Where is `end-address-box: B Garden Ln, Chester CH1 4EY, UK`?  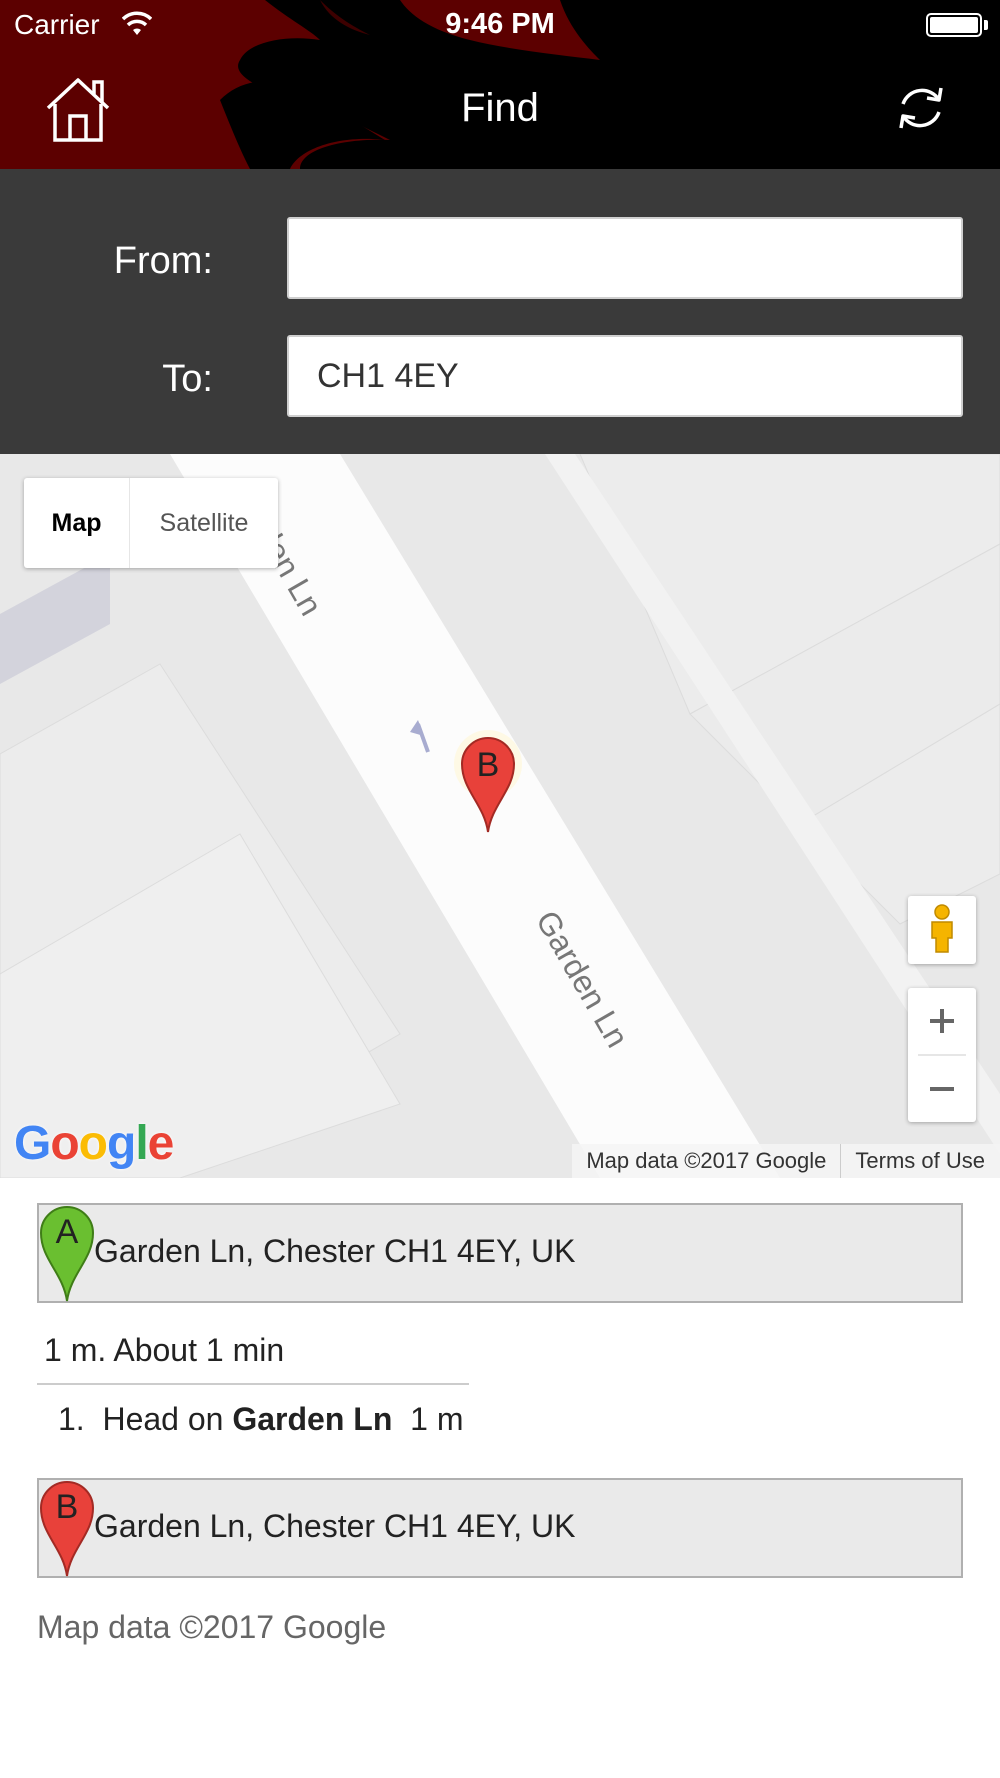 end-address-box: B Garden Ln, Chester CH1 4EY, UK is located at coordinates (500, 1528).